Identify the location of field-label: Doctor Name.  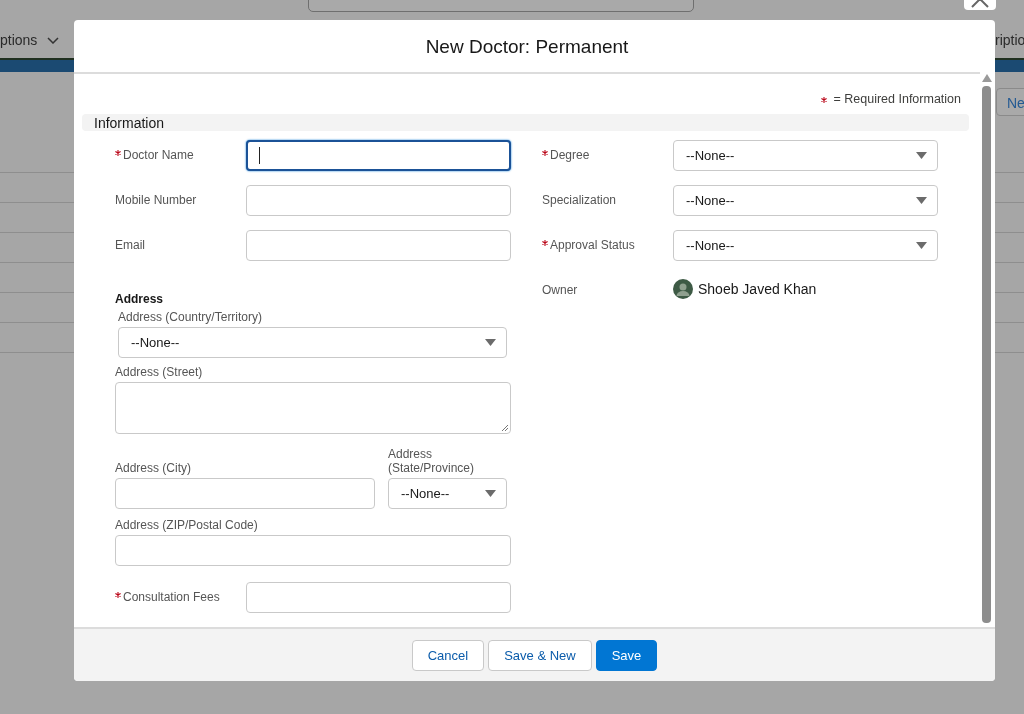
(180, 151).